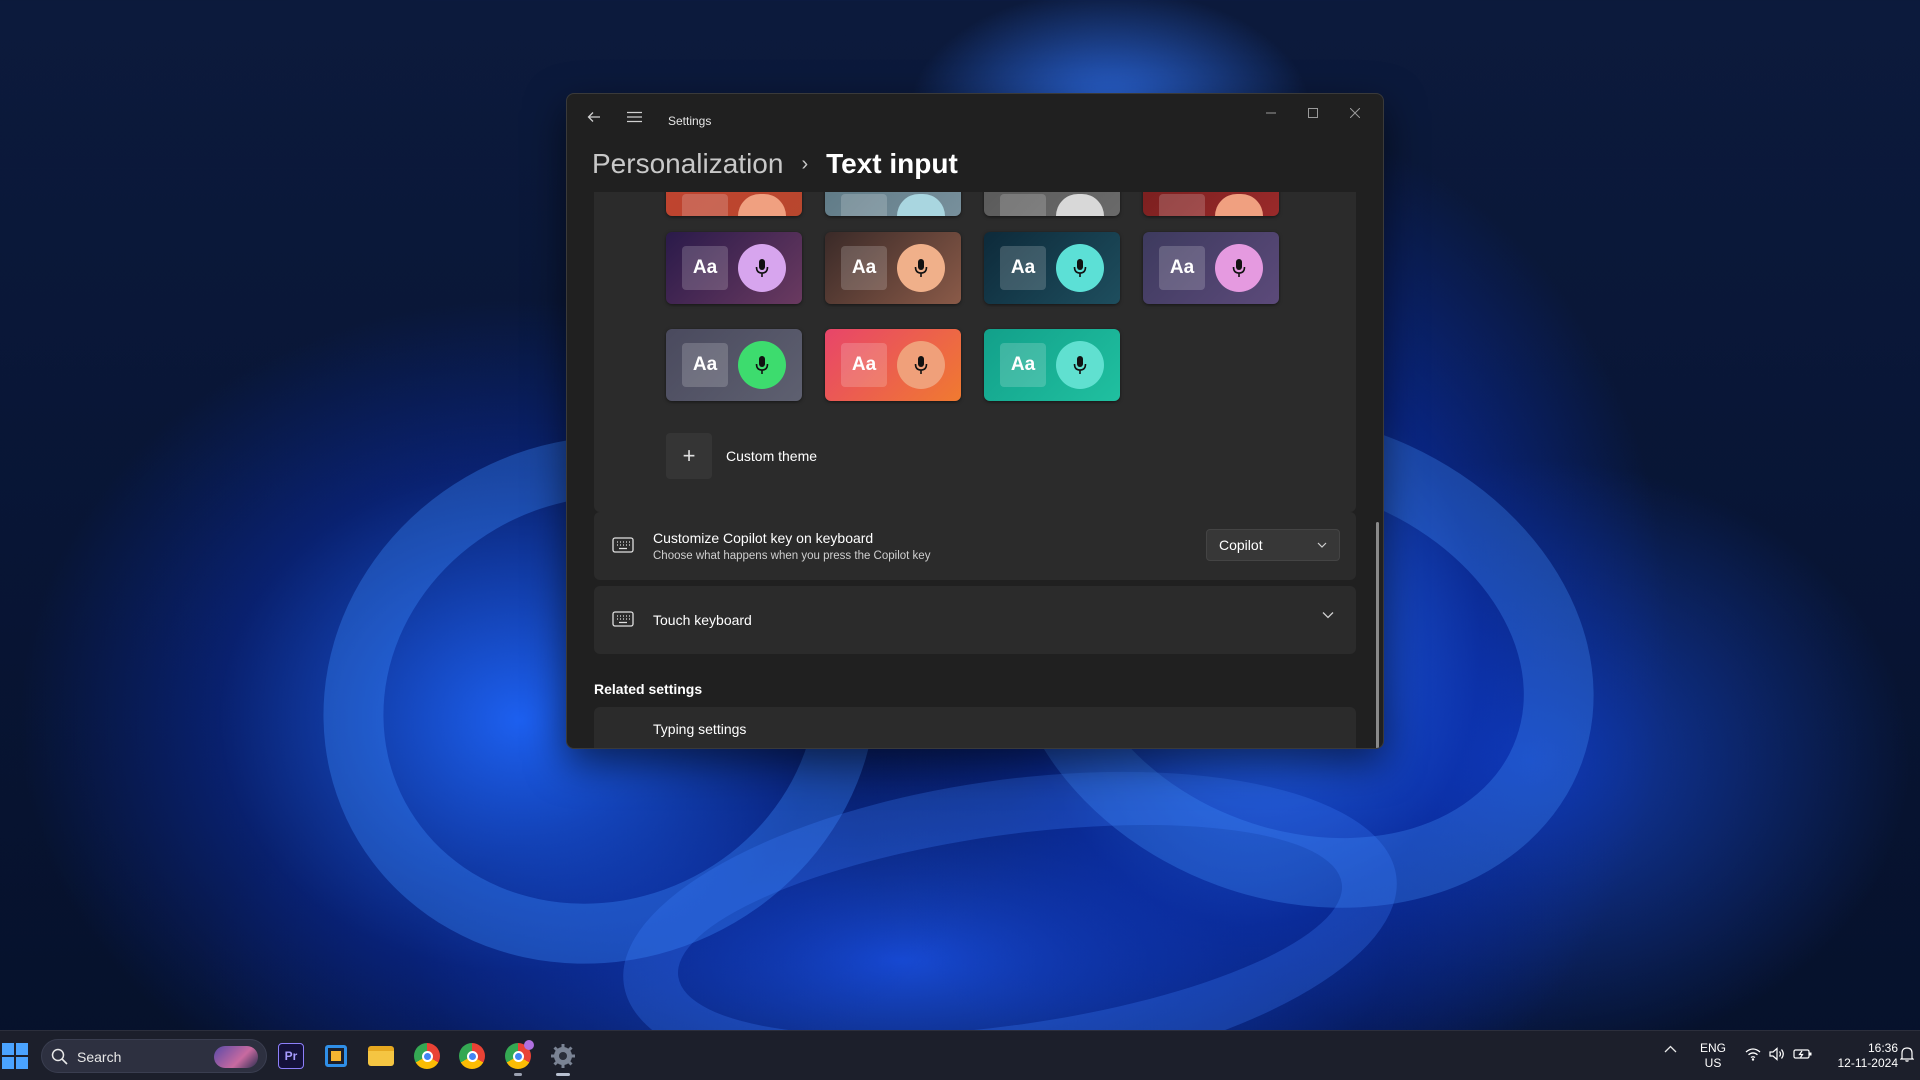 The width and height of the screenshot is (1920, 1080). I want to click on related-settings-heading: Related settings, so click(648, 689).